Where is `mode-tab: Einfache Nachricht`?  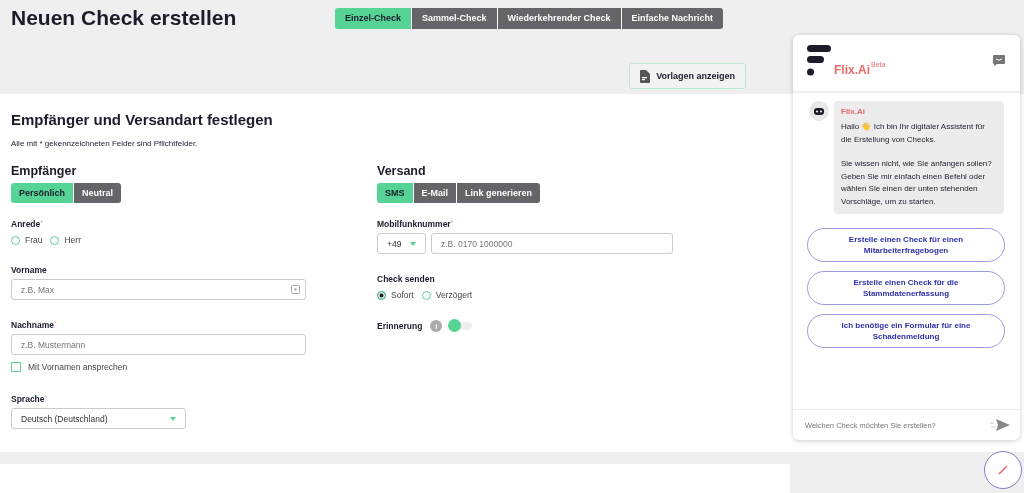 mode-tab: Einfache Nachricht is located at coordinates (672, 18).